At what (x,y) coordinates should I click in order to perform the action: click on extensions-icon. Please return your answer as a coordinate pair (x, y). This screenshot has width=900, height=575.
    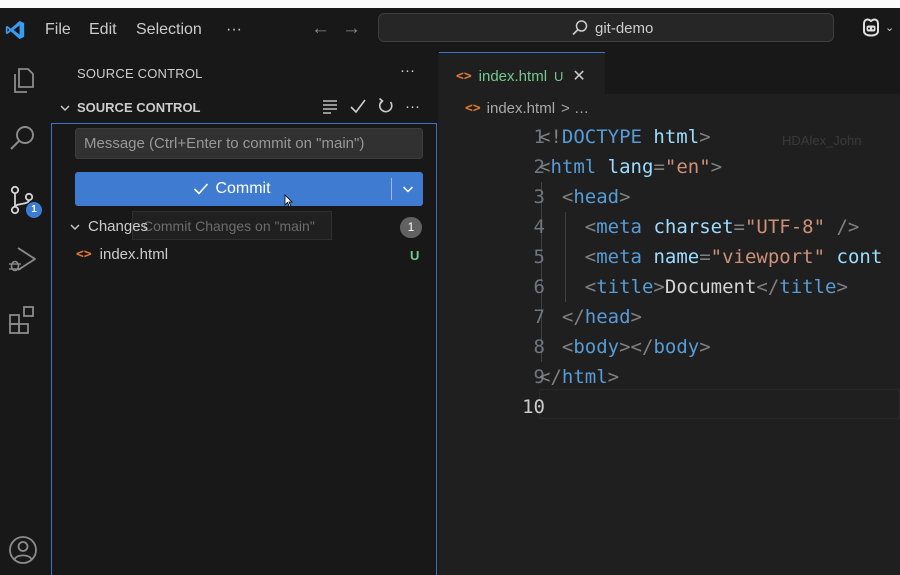
    Looking at the image, I should click on (23, 320).